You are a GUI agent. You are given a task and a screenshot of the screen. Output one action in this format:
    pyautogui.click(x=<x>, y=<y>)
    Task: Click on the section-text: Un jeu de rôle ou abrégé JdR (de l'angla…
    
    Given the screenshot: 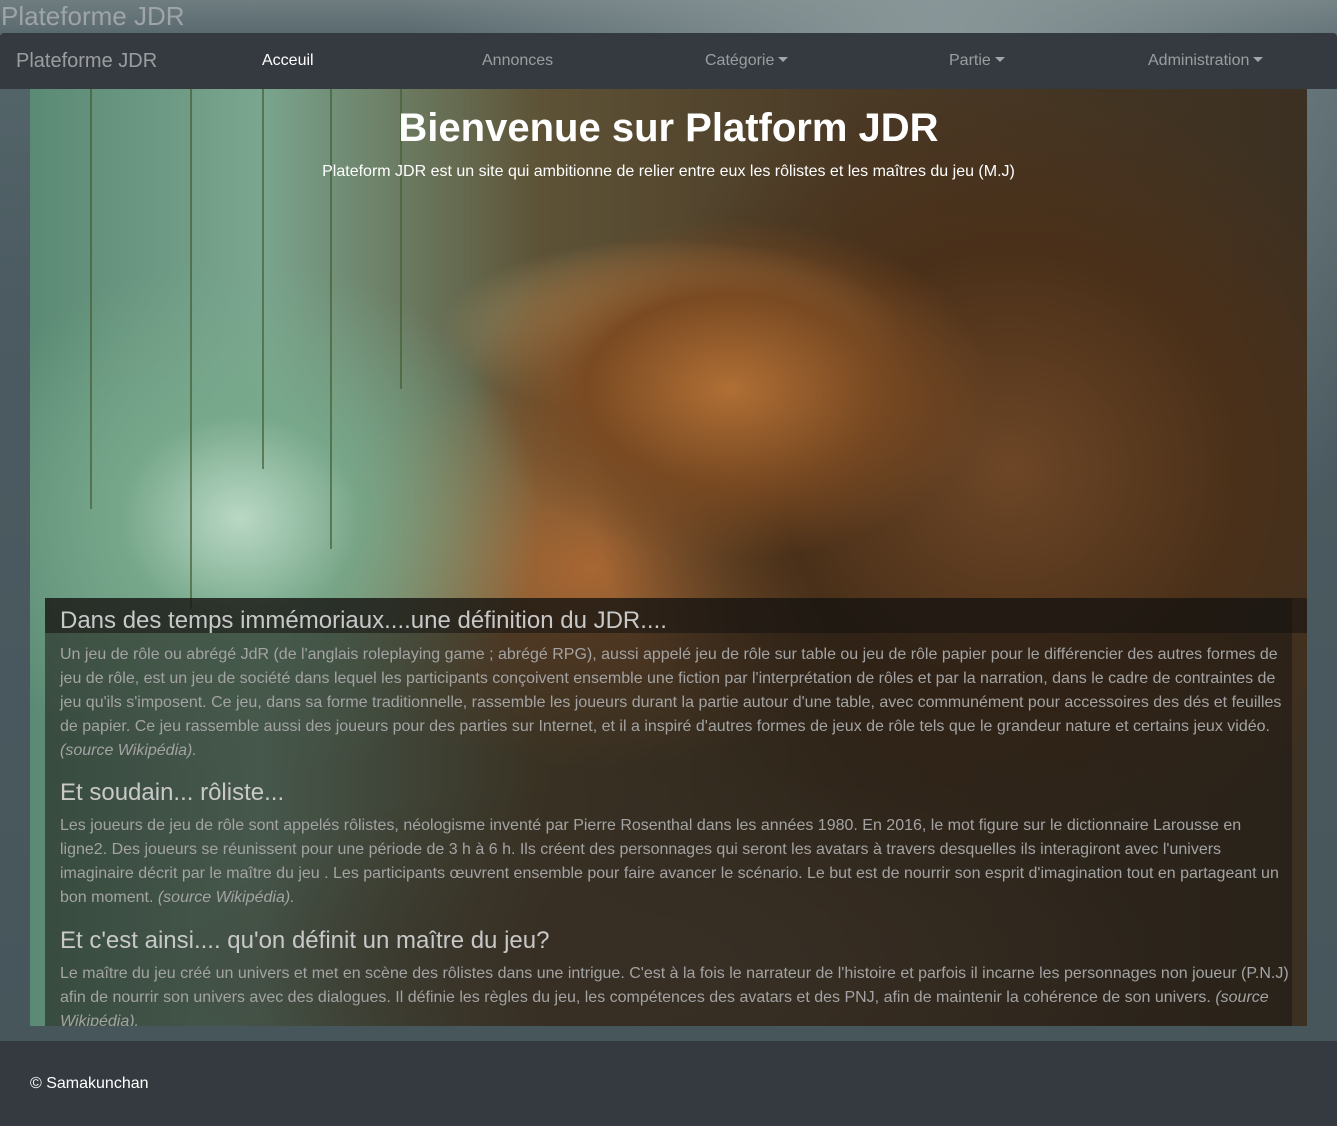 What is the action you would take?
    pyautogui.click(x=671, y=702)
    